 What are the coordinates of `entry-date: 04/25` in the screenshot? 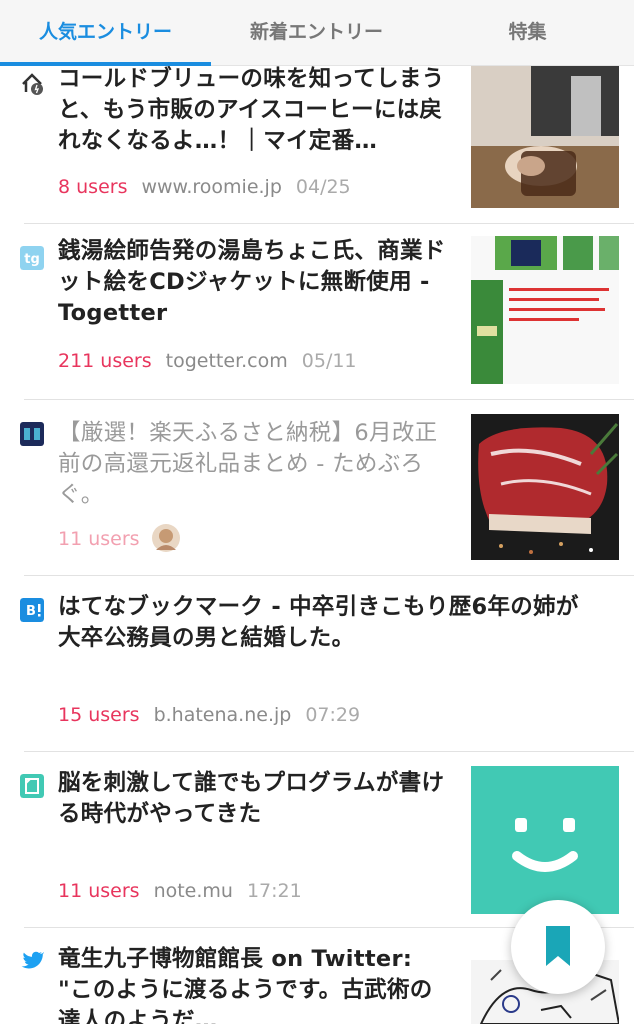 It's located at (323, 187).